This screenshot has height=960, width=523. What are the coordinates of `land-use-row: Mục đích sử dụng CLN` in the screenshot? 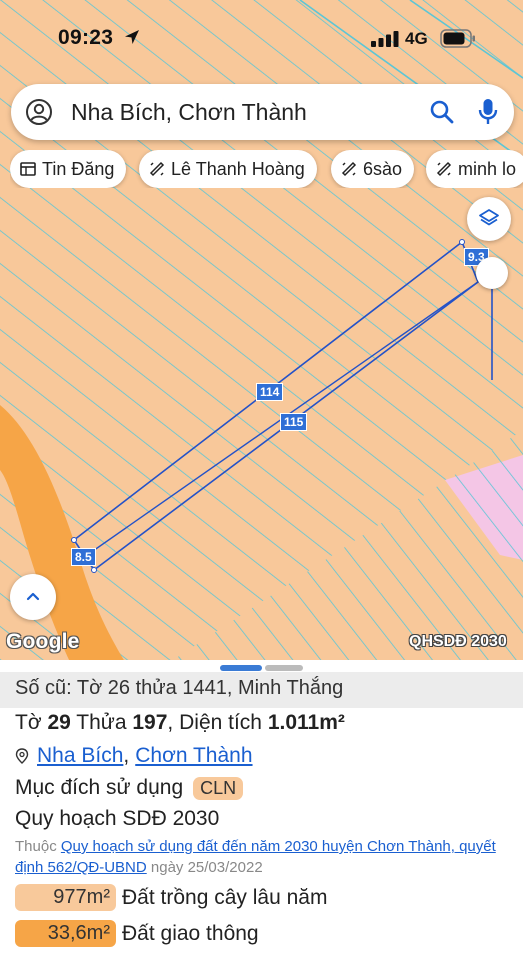 It's located at (129, 788).